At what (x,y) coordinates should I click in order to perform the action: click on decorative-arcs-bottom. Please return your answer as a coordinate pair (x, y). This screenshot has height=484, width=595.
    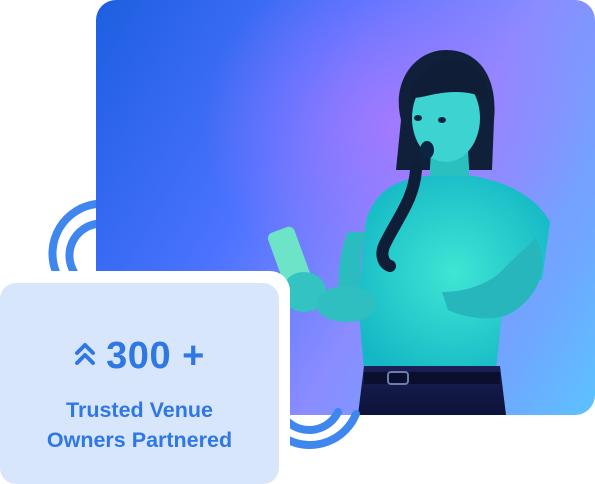
    Looking at the image, I should click on (325, 430).